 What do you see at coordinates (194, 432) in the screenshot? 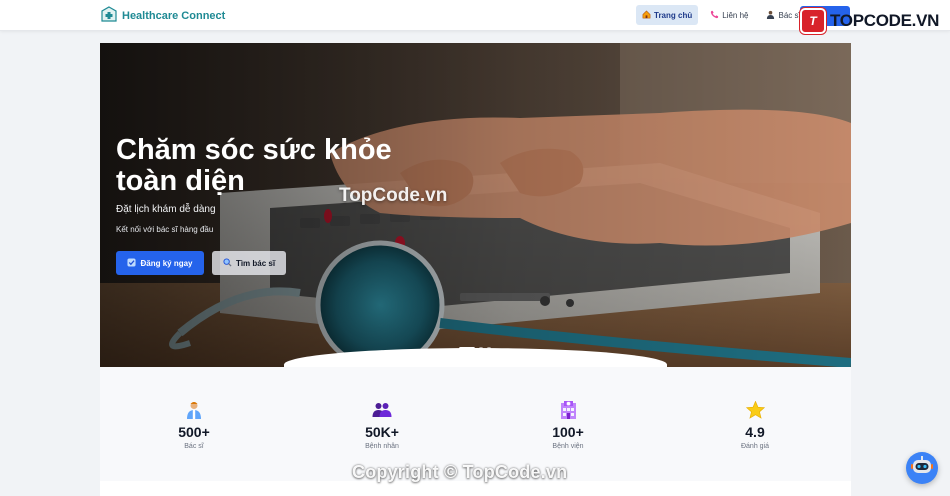
I see `stat-value: 500+` at bounding box center [194, 432].